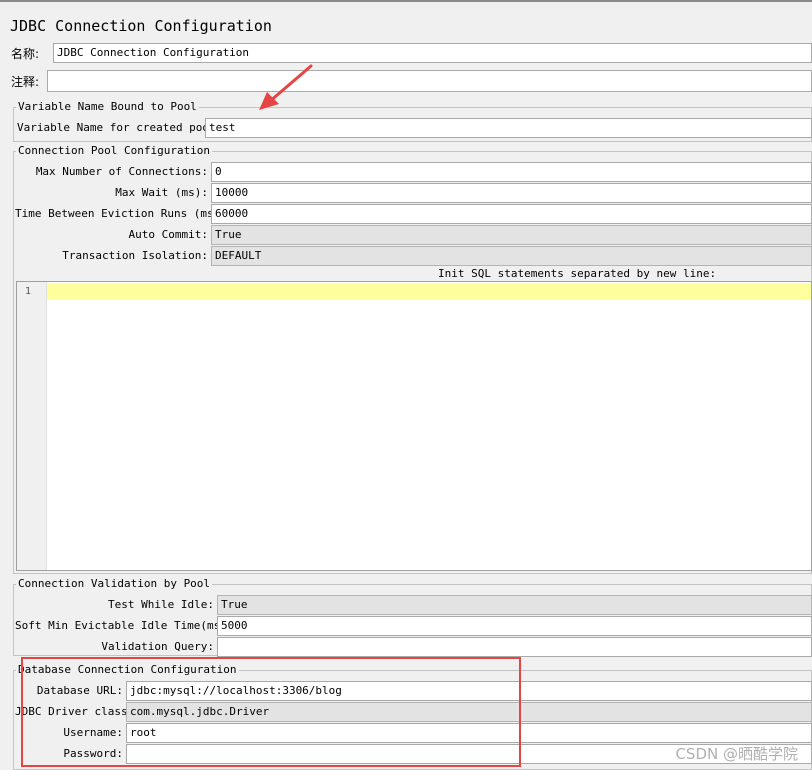 The height and width of the screenshot is (770, 812). Describe the element at coordinates (25, 82) in the screenshot. I see `comment-label: 注释:` at that location.